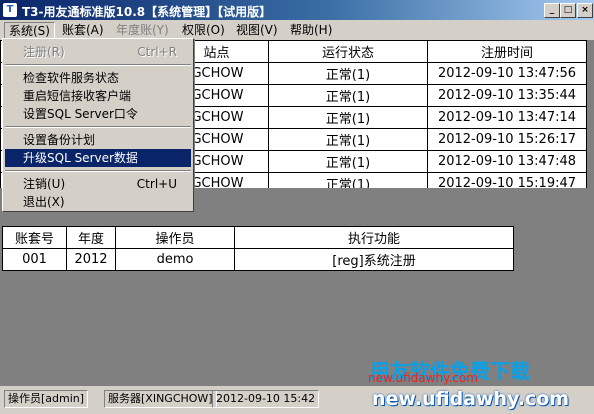 Image resolution: width=594 pixels, height=414 pixels. I want to click on menu-item-label: 注册(R), so click(44, 52).